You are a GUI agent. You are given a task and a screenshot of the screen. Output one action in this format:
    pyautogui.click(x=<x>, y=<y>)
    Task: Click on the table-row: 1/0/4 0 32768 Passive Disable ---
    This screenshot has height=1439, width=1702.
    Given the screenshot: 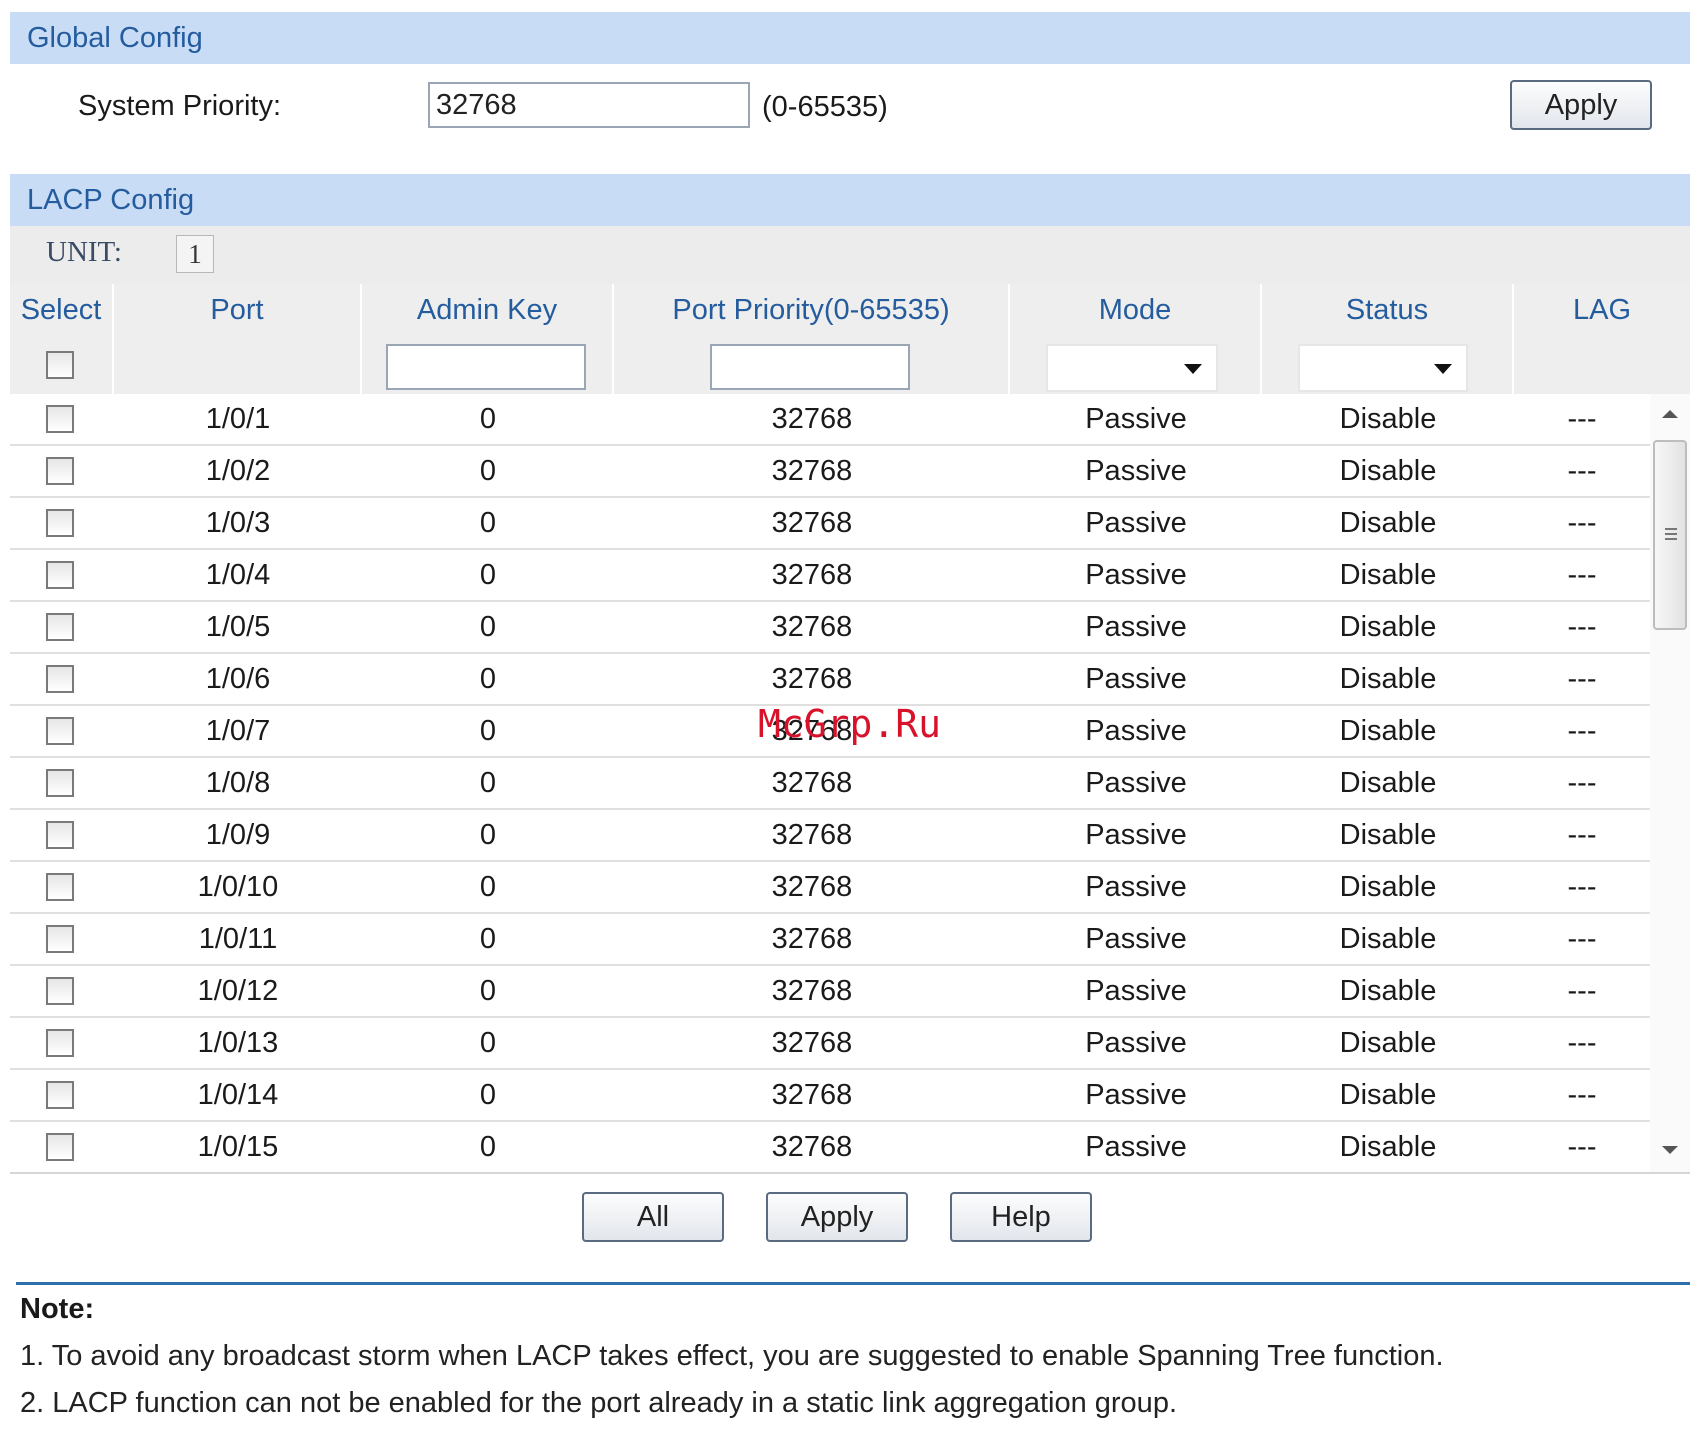 What is the action you would take?
    pyautogui.click(x=830, y=576)
    